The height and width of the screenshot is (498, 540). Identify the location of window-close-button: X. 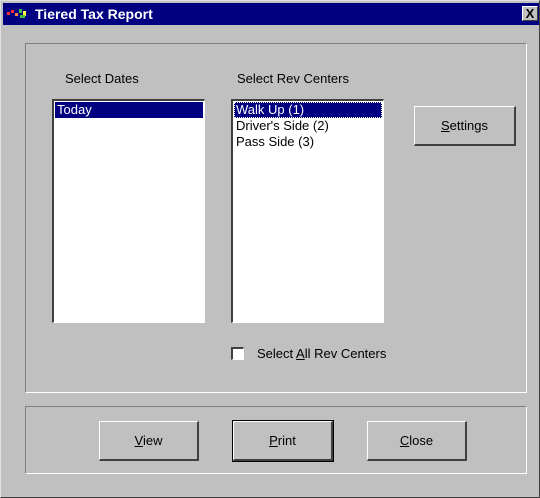
(530, 13).